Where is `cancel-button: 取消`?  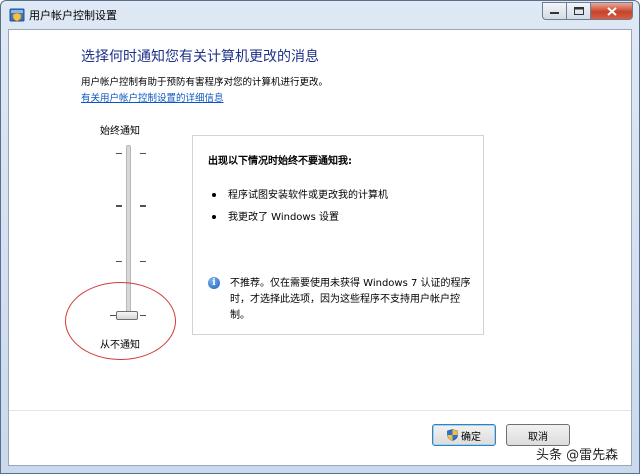
cancel-button: 取消 is located at coordinates (538, 435).